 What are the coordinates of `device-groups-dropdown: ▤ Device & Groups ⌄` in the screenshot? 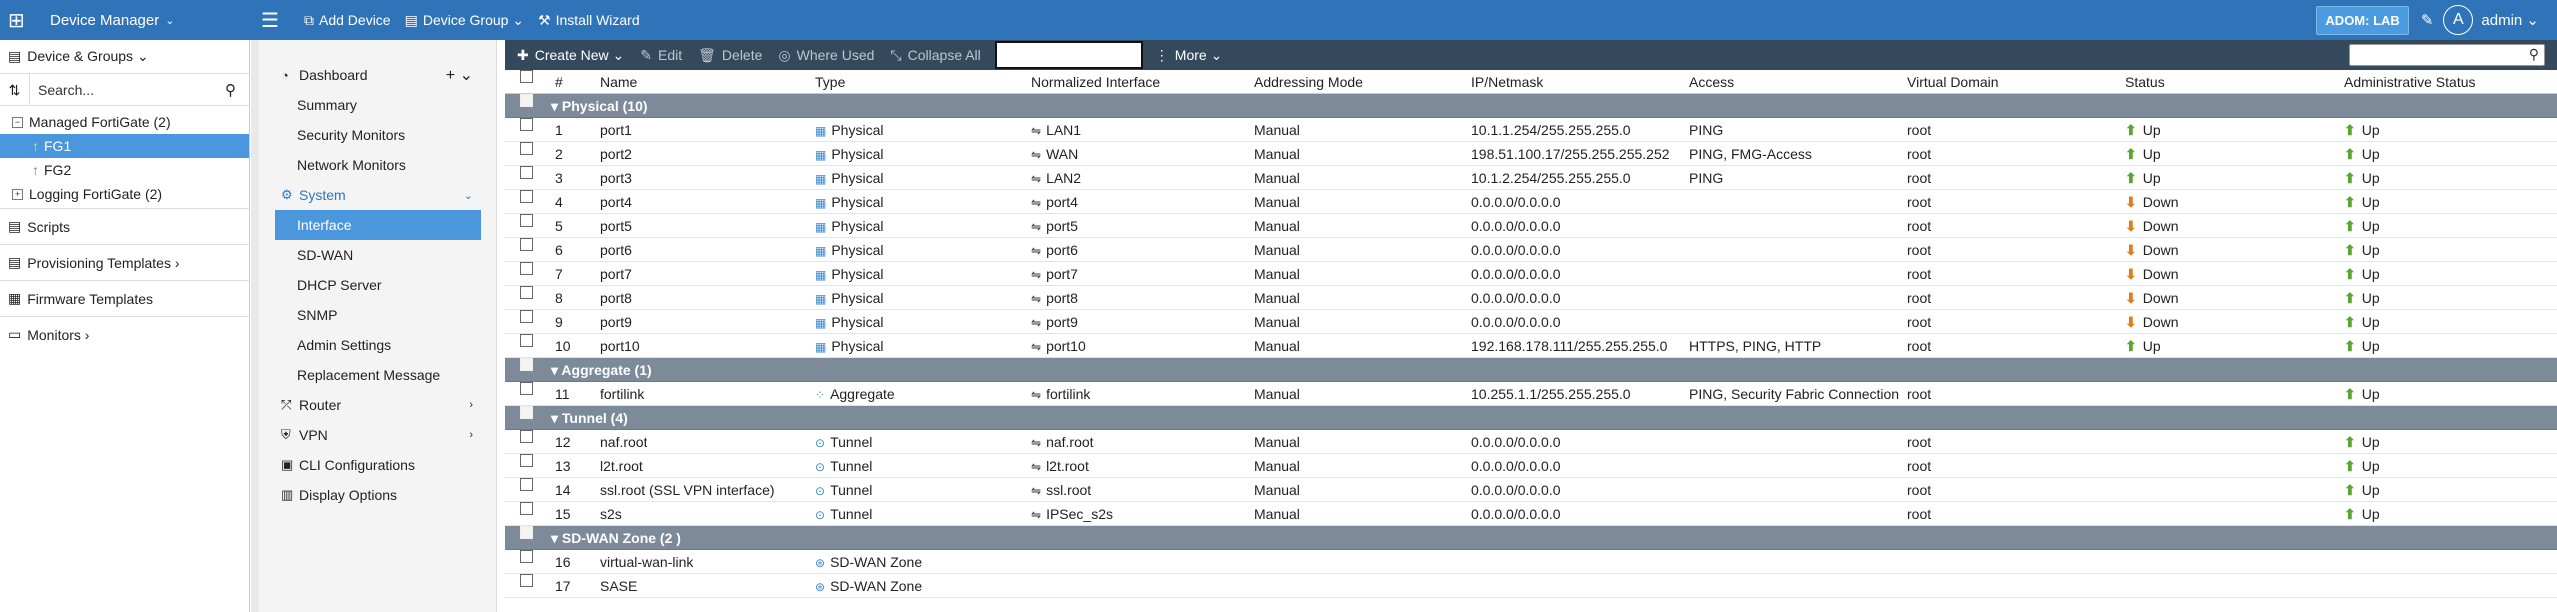 It's located at (124, 57).